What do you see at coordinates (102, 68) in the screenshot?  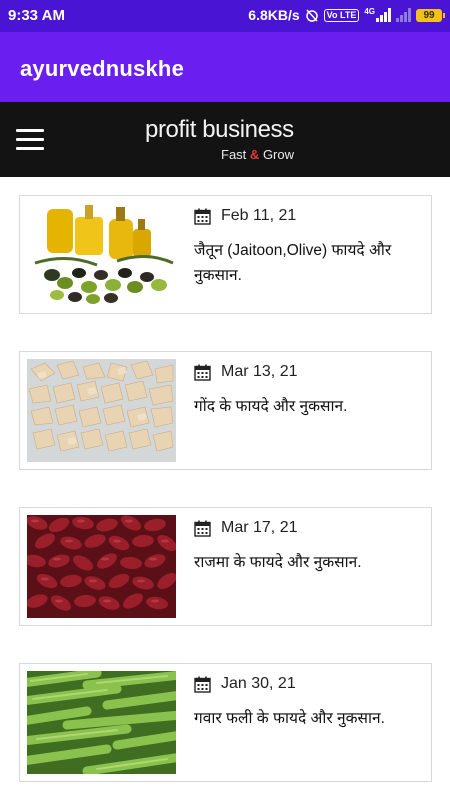 I see `app-title: ayurvednuskhe` at bounding box center [102, 68].